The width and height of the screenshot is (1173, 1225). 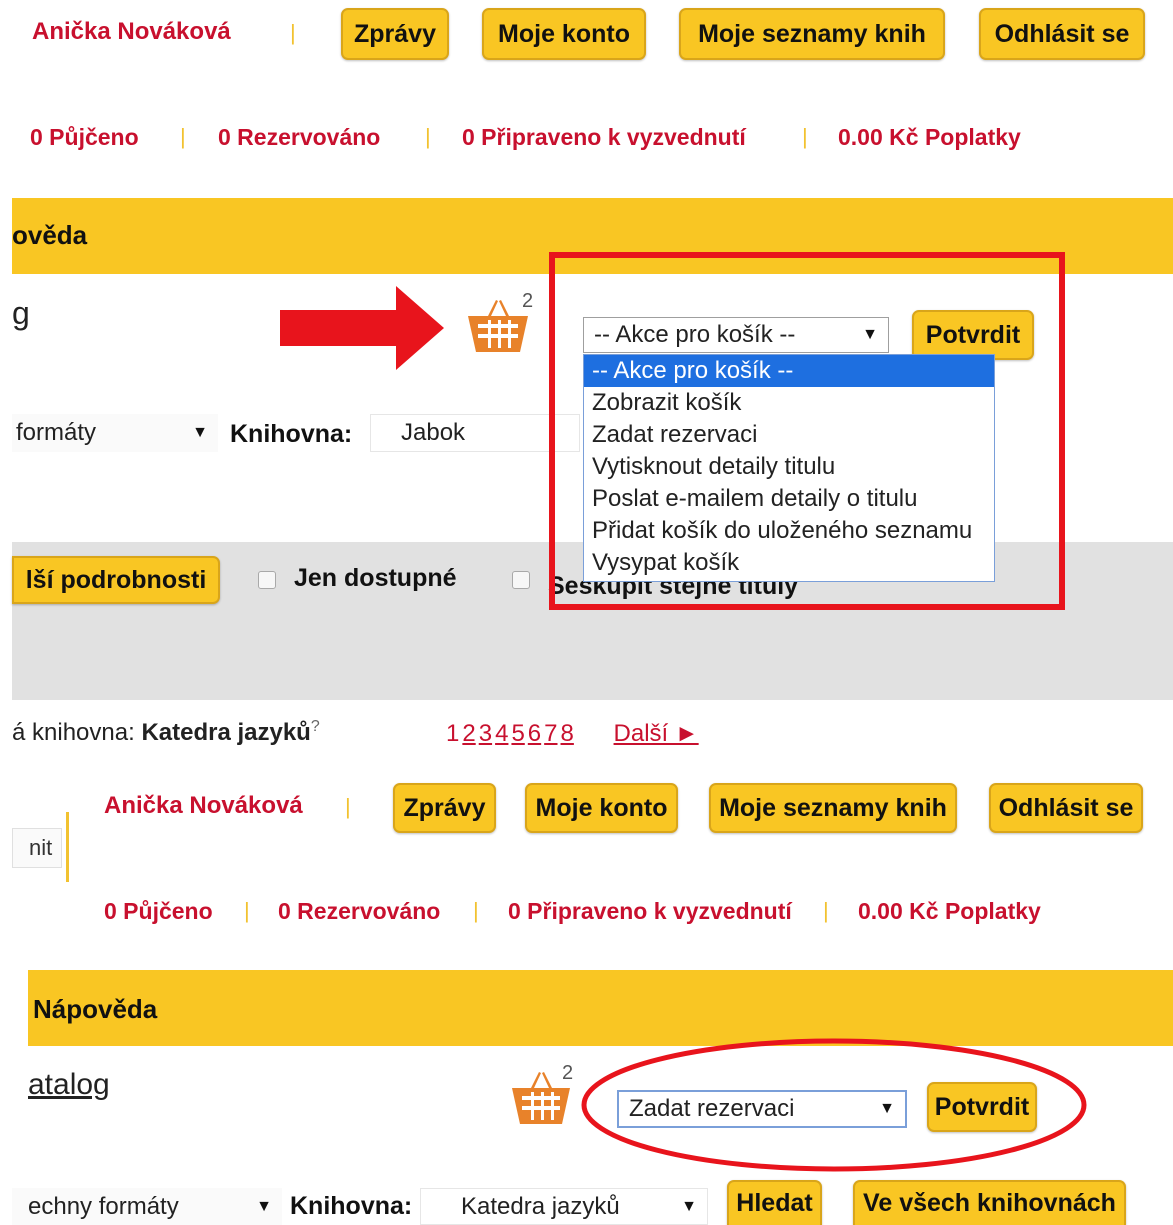 I want to click on page-link: 6, so click(x=534, y=733).